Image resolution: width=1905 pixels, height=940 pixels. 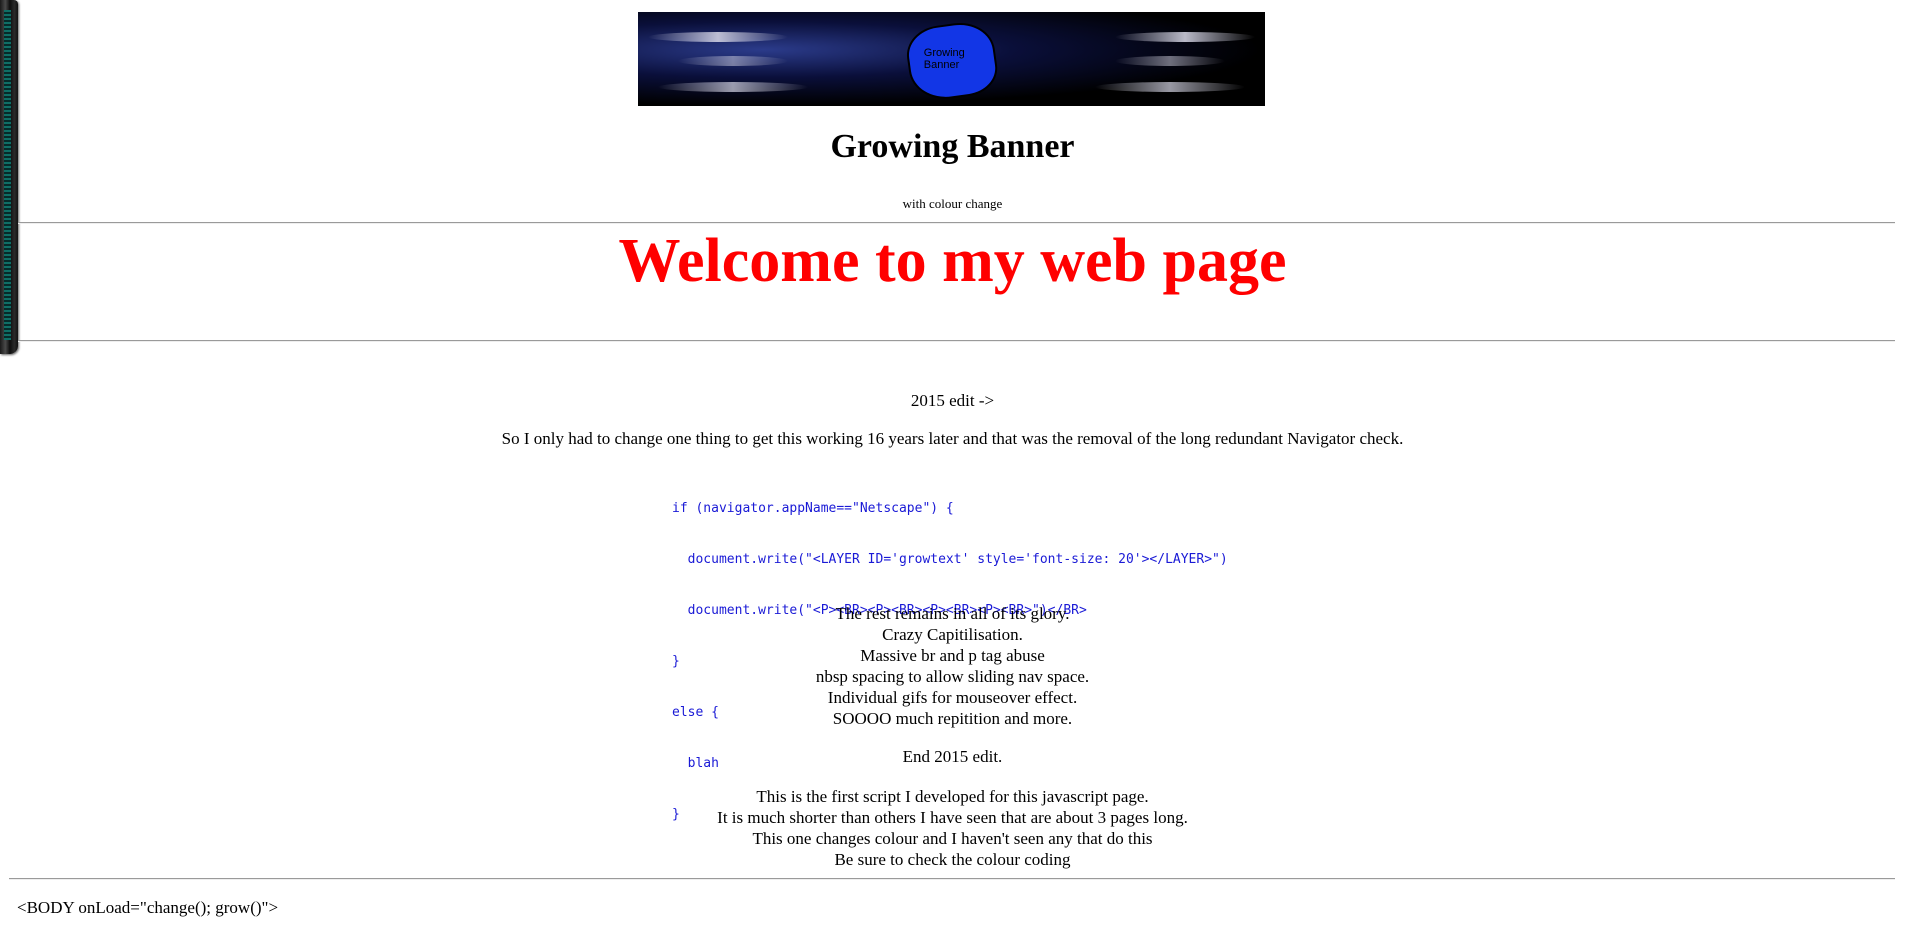 What do you see at coordinates (952, 400) in the screenshot?
I see `edit-heading: 2015 edit ->` at bounding box center [952, 400].